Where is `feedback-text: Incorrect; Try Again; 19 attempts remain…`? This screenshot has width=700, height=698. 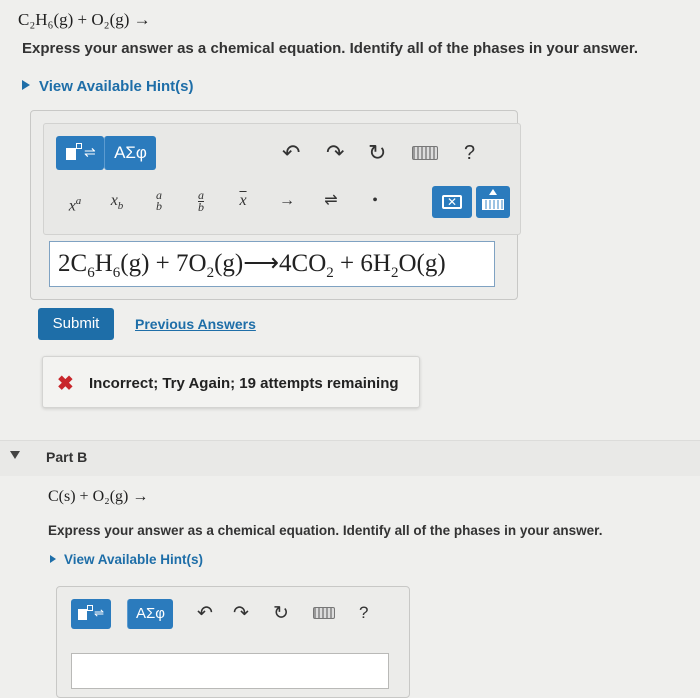 feedback-text: Incorrect; Try Again; 19 attempts remain… is located at coordinates (244, 383).